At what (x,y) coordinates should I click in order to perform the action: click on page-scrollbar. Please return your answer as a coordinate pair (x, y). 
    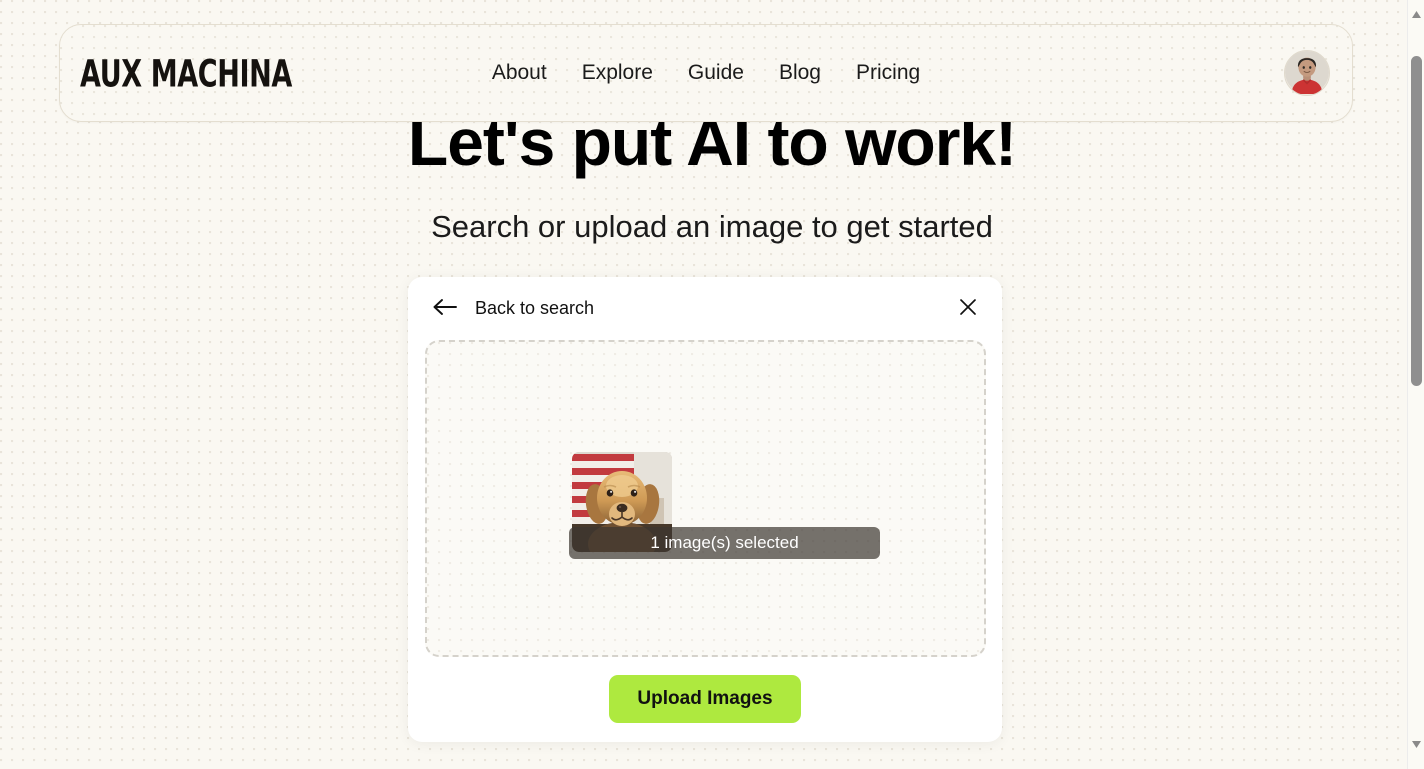
    Looking at the image, I should click on (1415, 384).